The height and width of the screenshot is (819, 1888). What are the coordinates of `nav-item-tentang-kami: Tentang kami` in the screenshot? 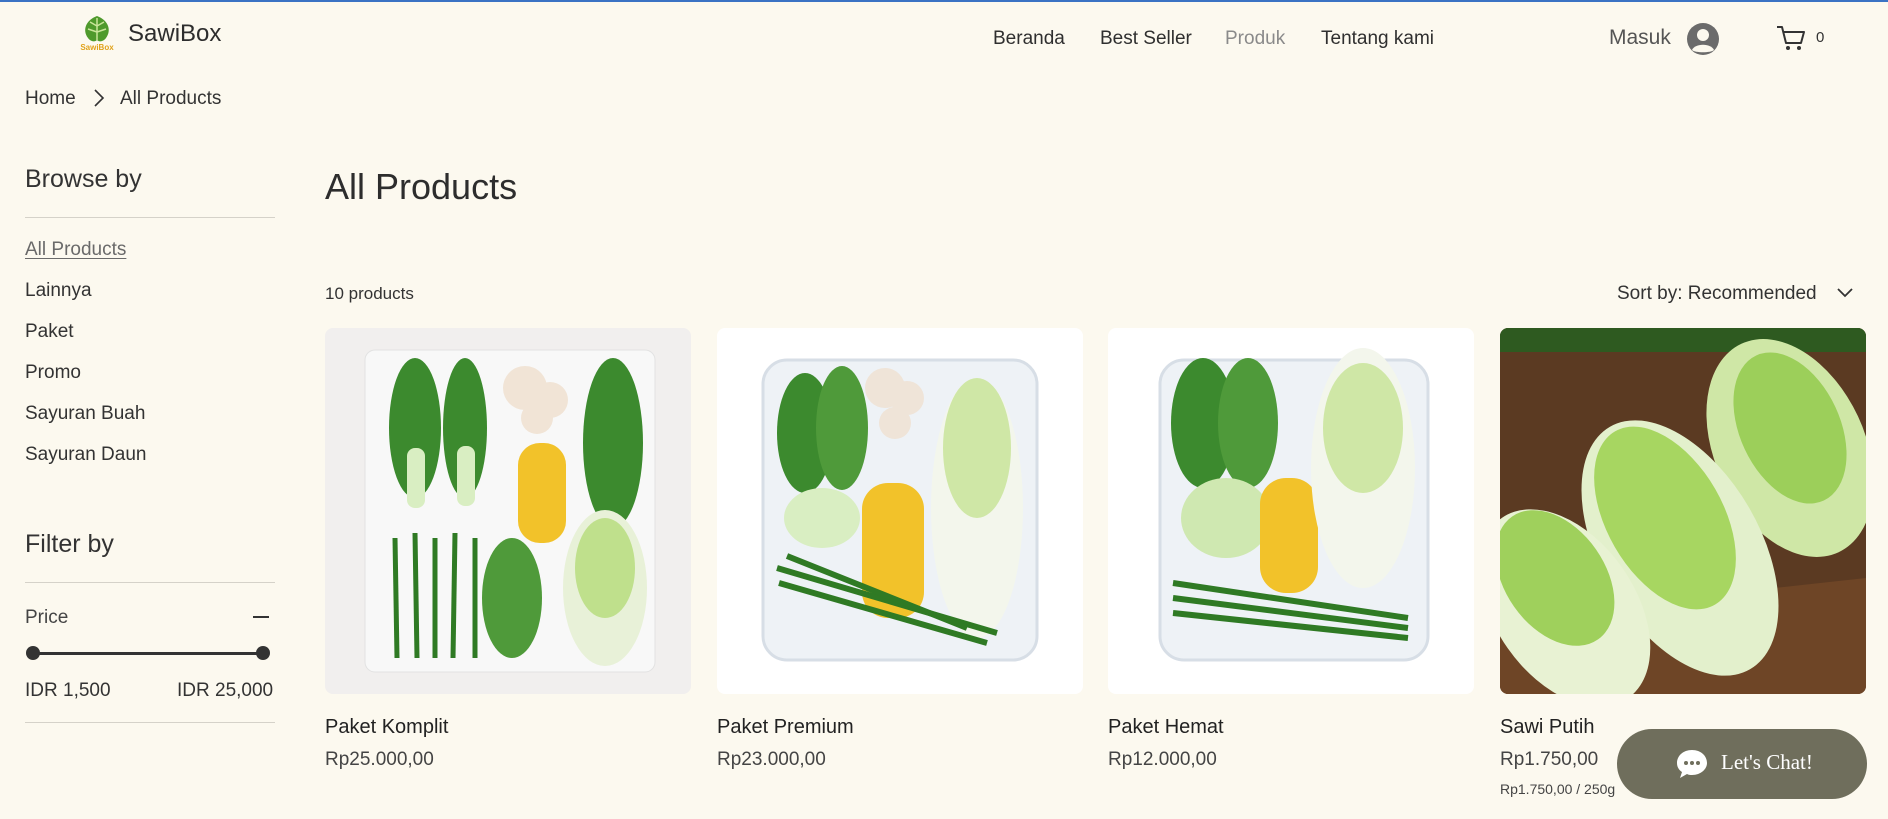 It's located at (1377, 39).